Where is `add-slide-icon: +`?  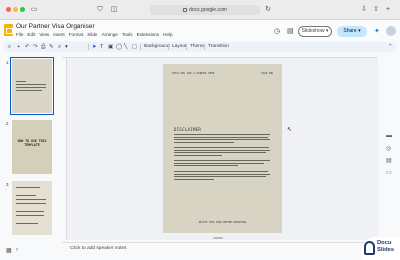
add-slide-icon: + is located at coordinates (18, 47).